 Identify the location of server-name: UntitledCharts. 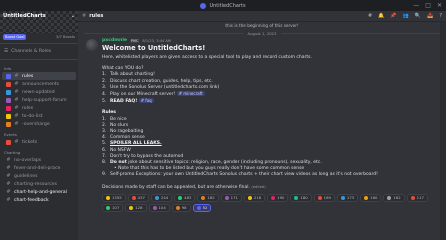
(24, 16).